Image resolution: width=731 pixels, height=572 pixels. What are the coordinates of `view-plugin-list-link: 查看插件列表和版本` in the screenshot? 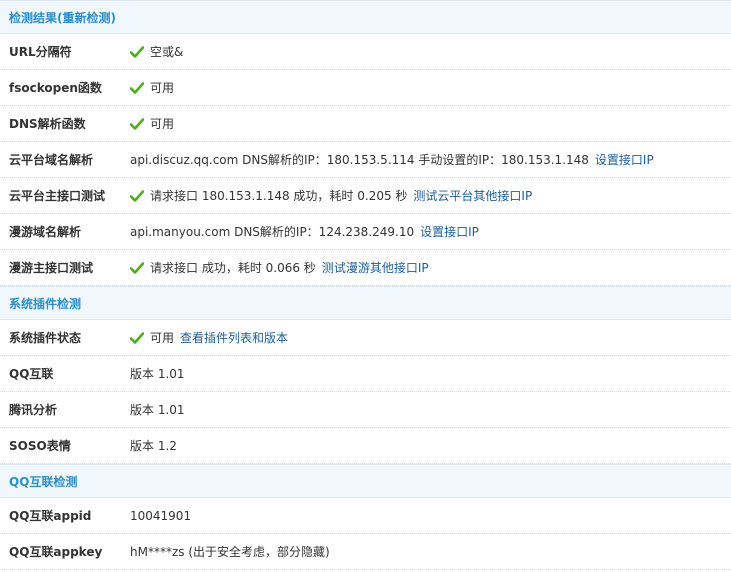 It's located at (234, 337).